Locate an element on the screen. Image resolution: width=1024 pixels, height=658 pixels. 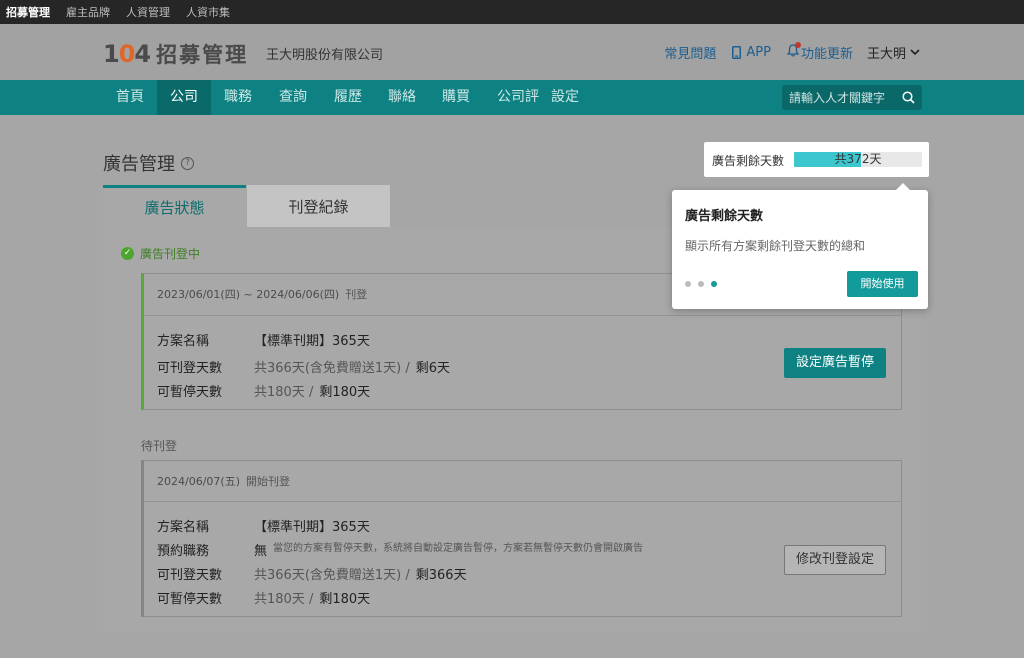
header-links: 常見問題 APP 功能更新 王大明 is located at coordinates (784, 52).